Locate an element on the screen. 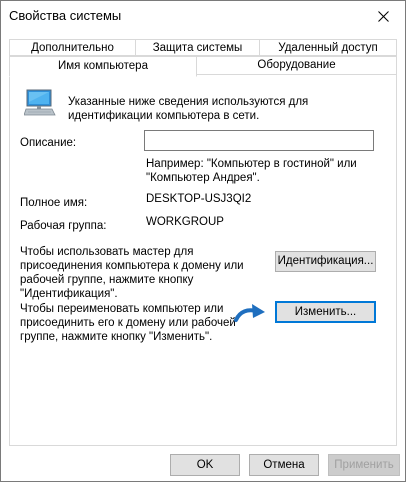 Image resolution: width=406 pixels, height=482 pixels. rename-line-2: присоединить его к домену или рабочей is located at coordinates (128, 323).